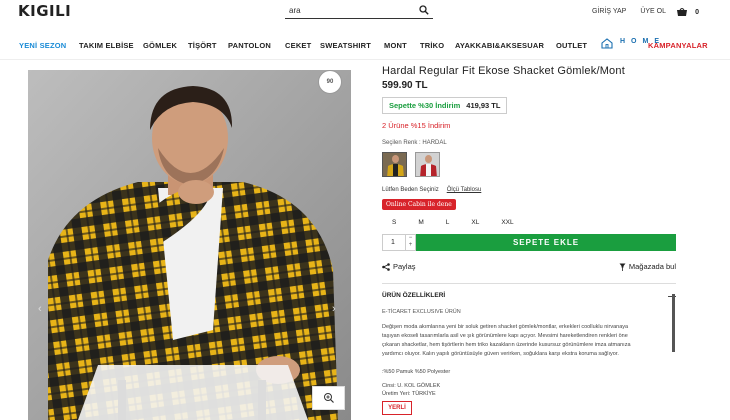 The width and height of the screenshot is (730, 420). What do you see at coordinates (298, 45) in the screenshot?
I see `nav-item-jackets: CEKET` at bounding box center [298, 45].